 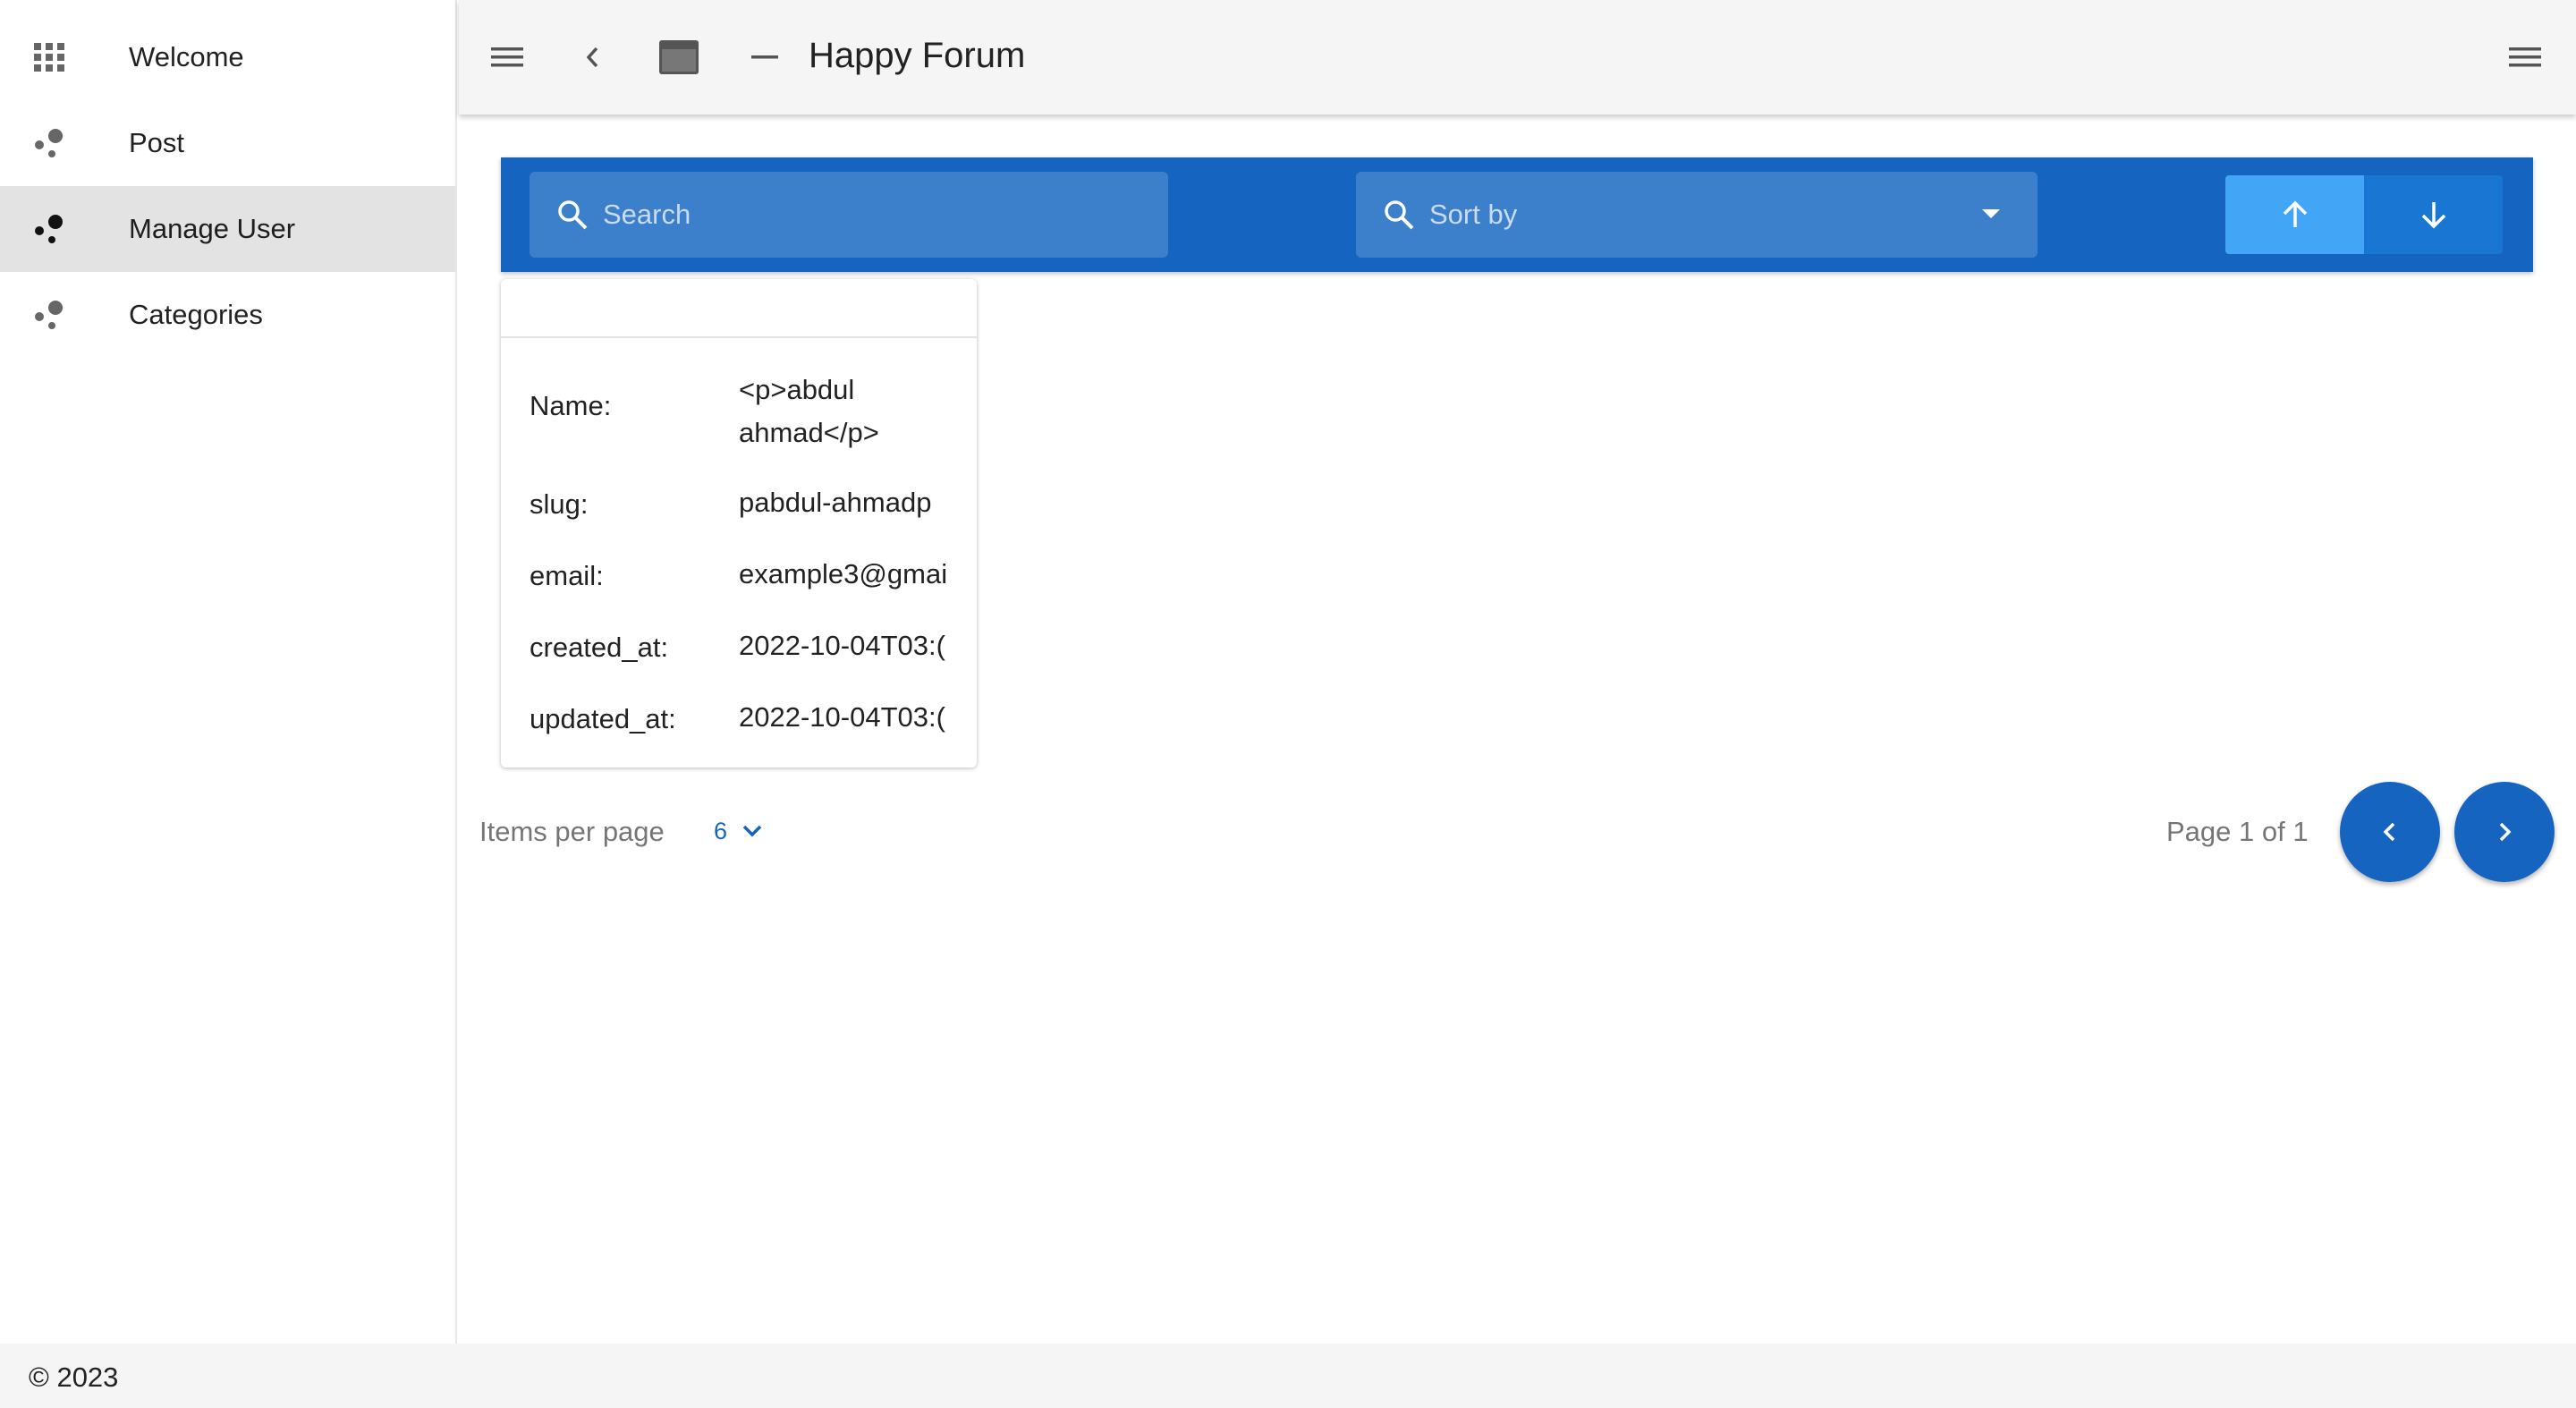 What do you see at coordinates (212, 228) in the screenshot?
I see `sidebar-item-label: Manage User` at bounding box center [212, 228].